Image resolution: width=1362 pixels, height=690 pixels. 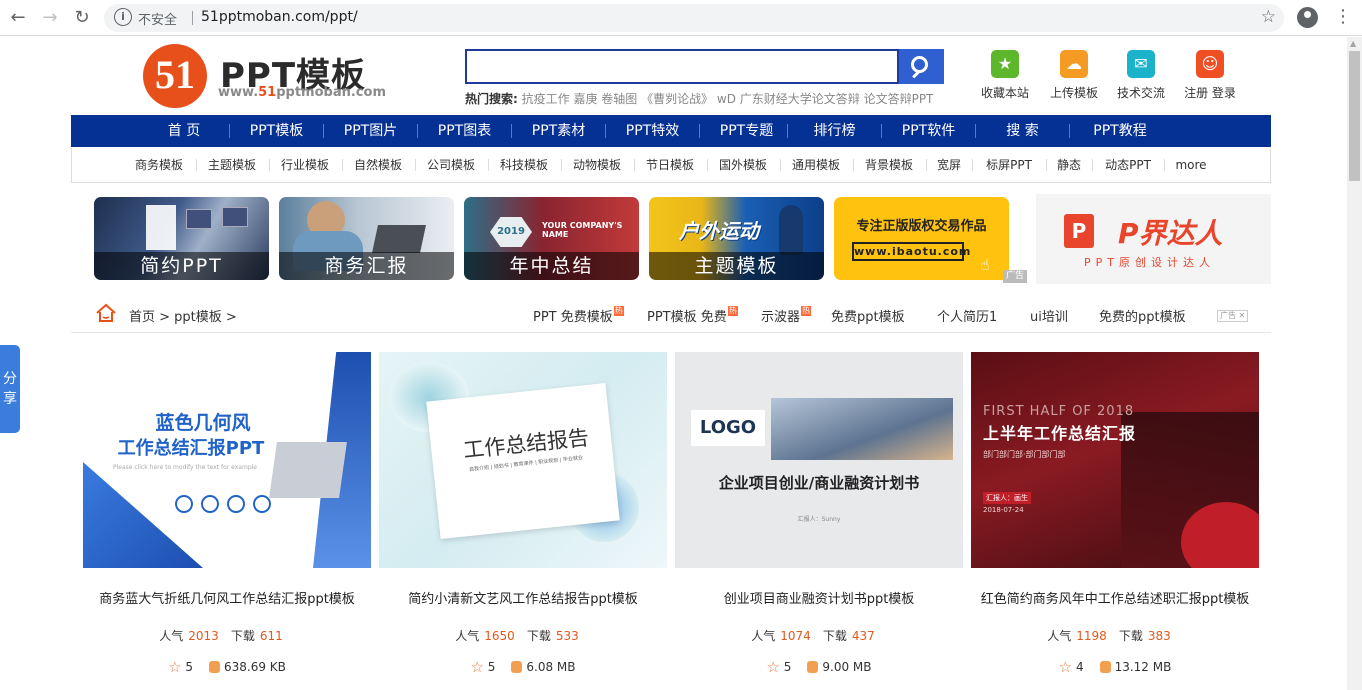 I want to click on banner-pjie-daren: P P界达人 PPT原创设计达人, so click(x=1153, y=239).